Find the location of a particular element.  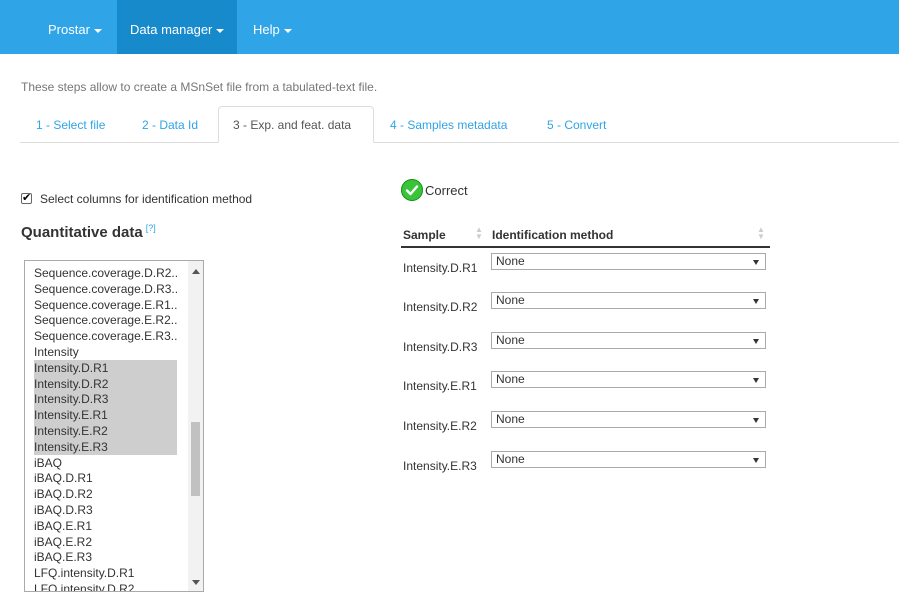

listbox-option: iBAQ is located at coordinates (105, 463).